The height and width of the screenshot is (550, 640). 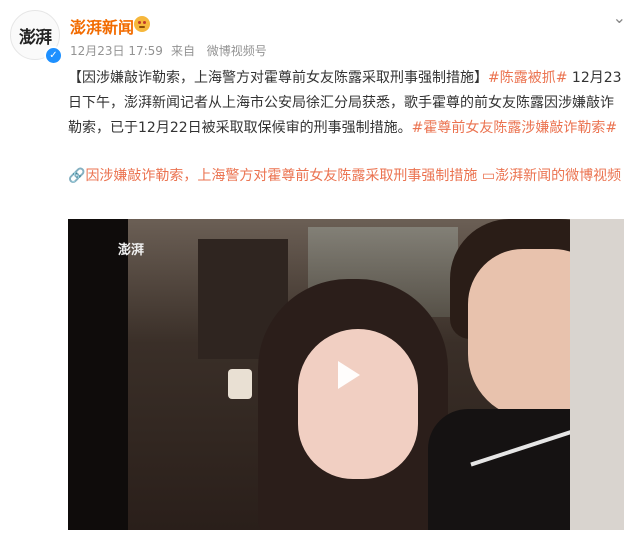 I want to click on author-name: 澎湃新闻, so click(x=102, y=26).